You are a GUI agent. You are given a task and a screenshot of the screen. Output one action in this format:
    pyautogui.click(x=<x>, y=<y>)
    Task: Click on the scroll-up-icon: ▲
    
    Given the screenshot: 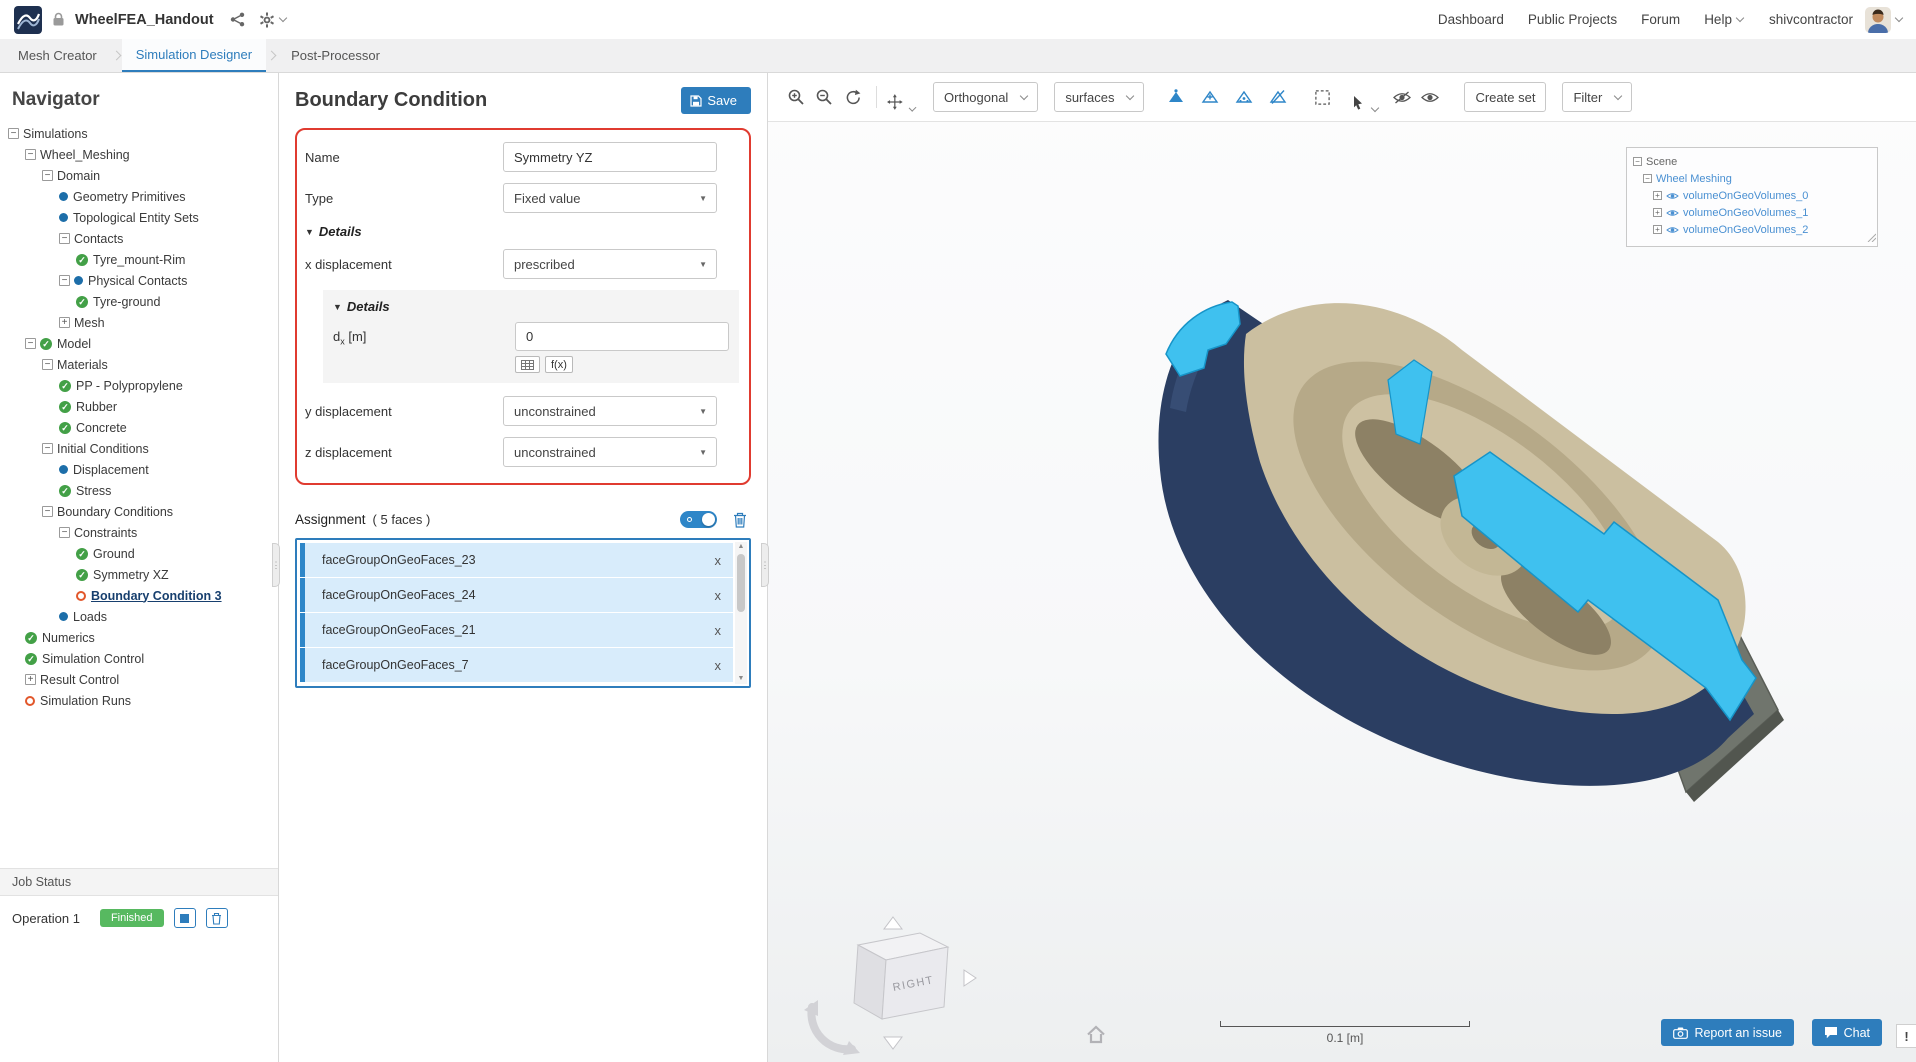 What is the action you would take?
    pyautogui.click(x=741, y=547)
    